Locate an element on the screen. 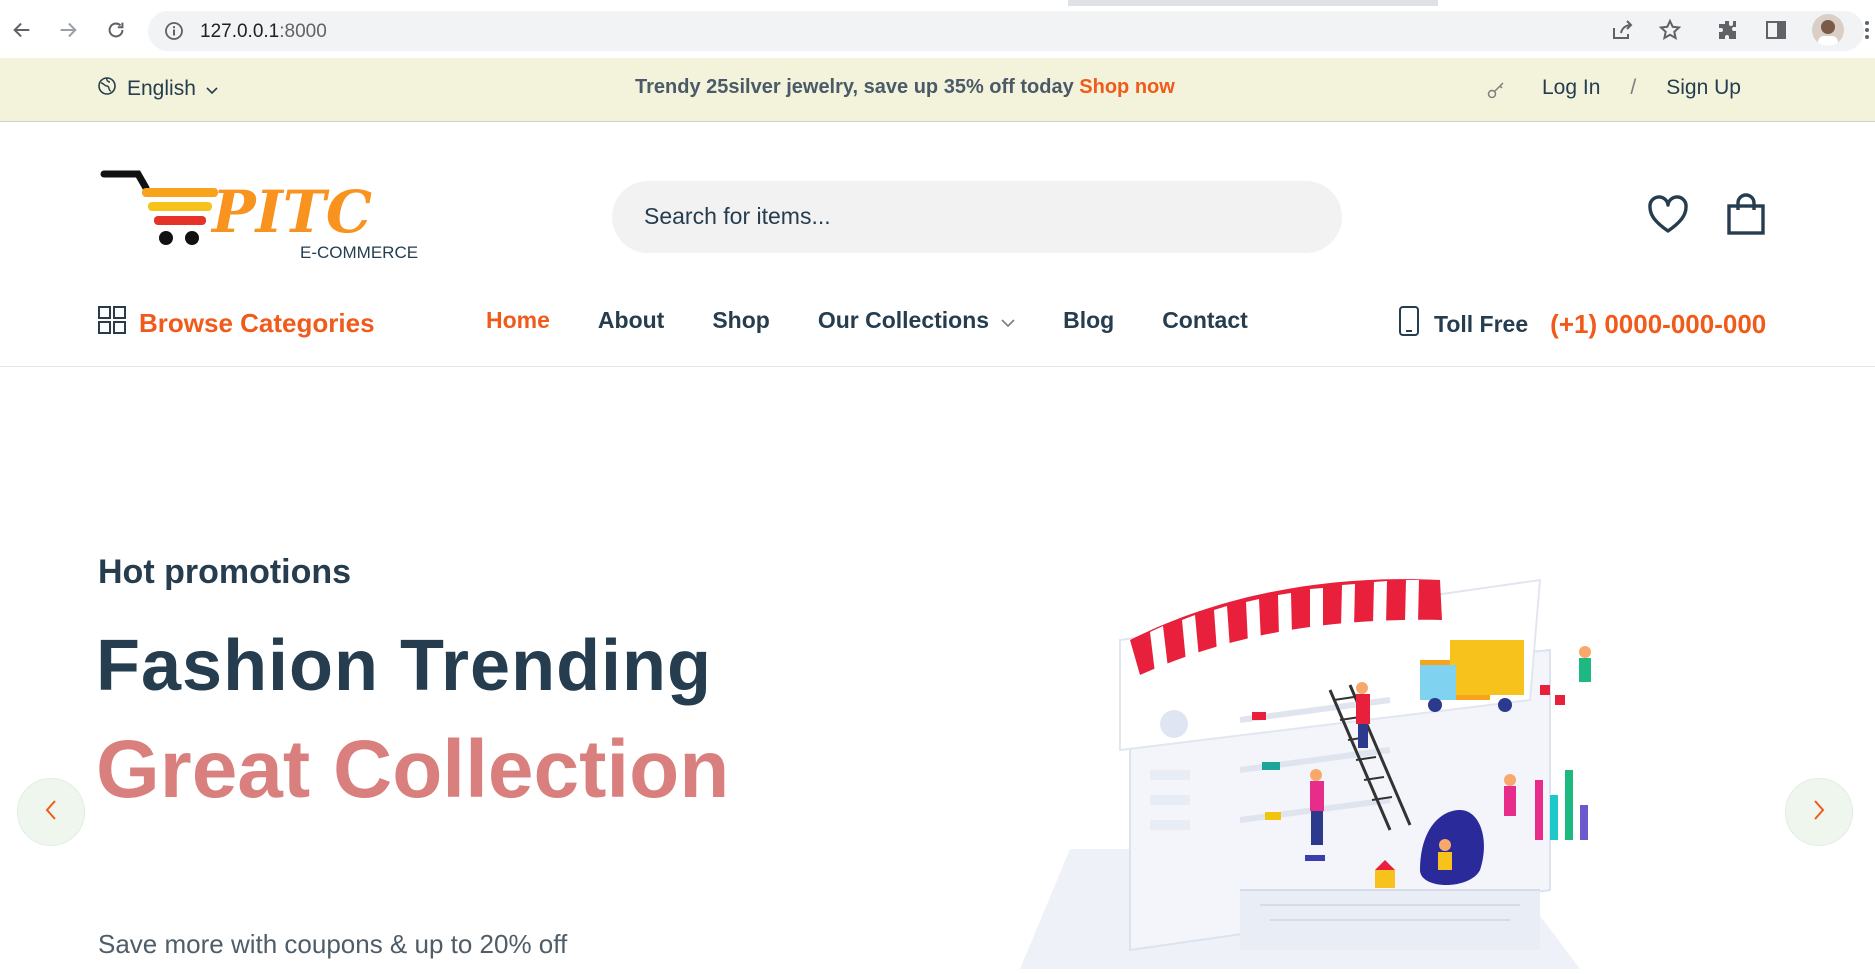 The height and width of the screenshot is (974, 1875). toll-free-contact: Toll Free (+1) 0000-000-000 is located at coordinates (1582, 324).